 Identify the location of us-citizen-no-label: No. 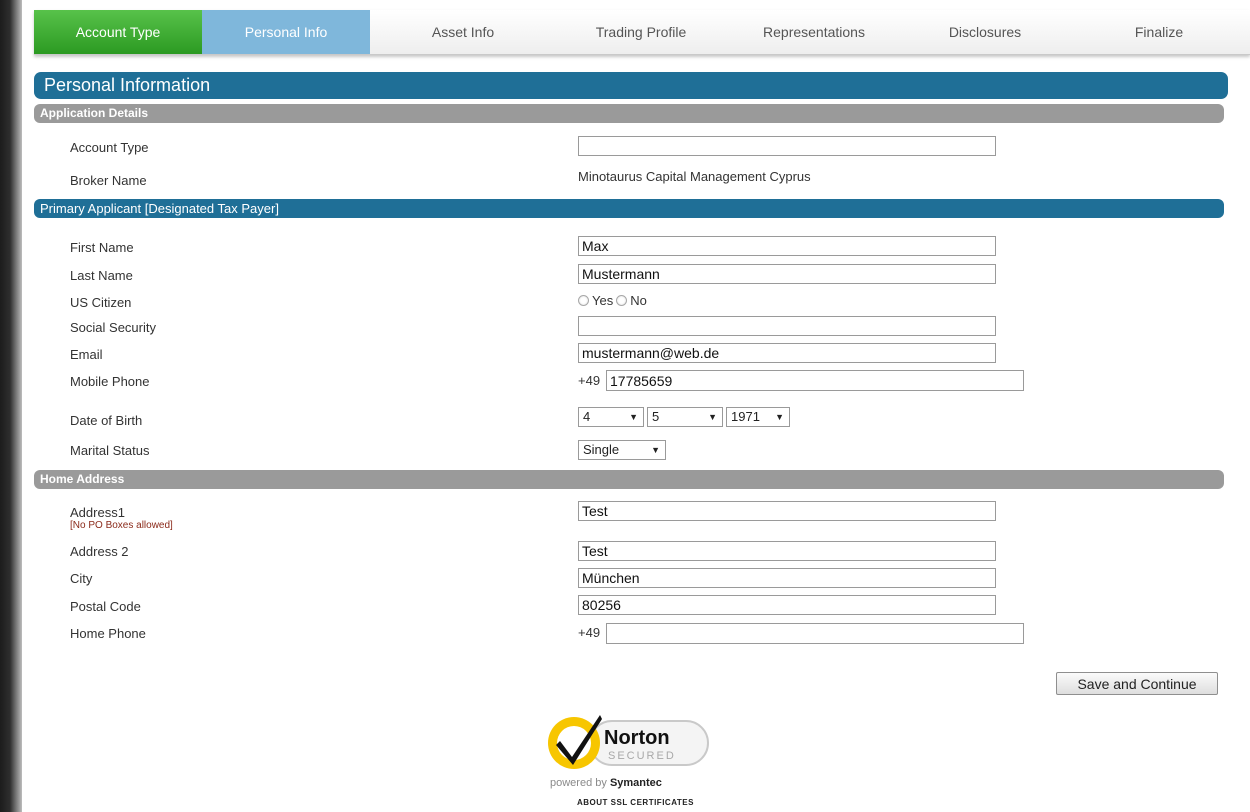
(638, 300).